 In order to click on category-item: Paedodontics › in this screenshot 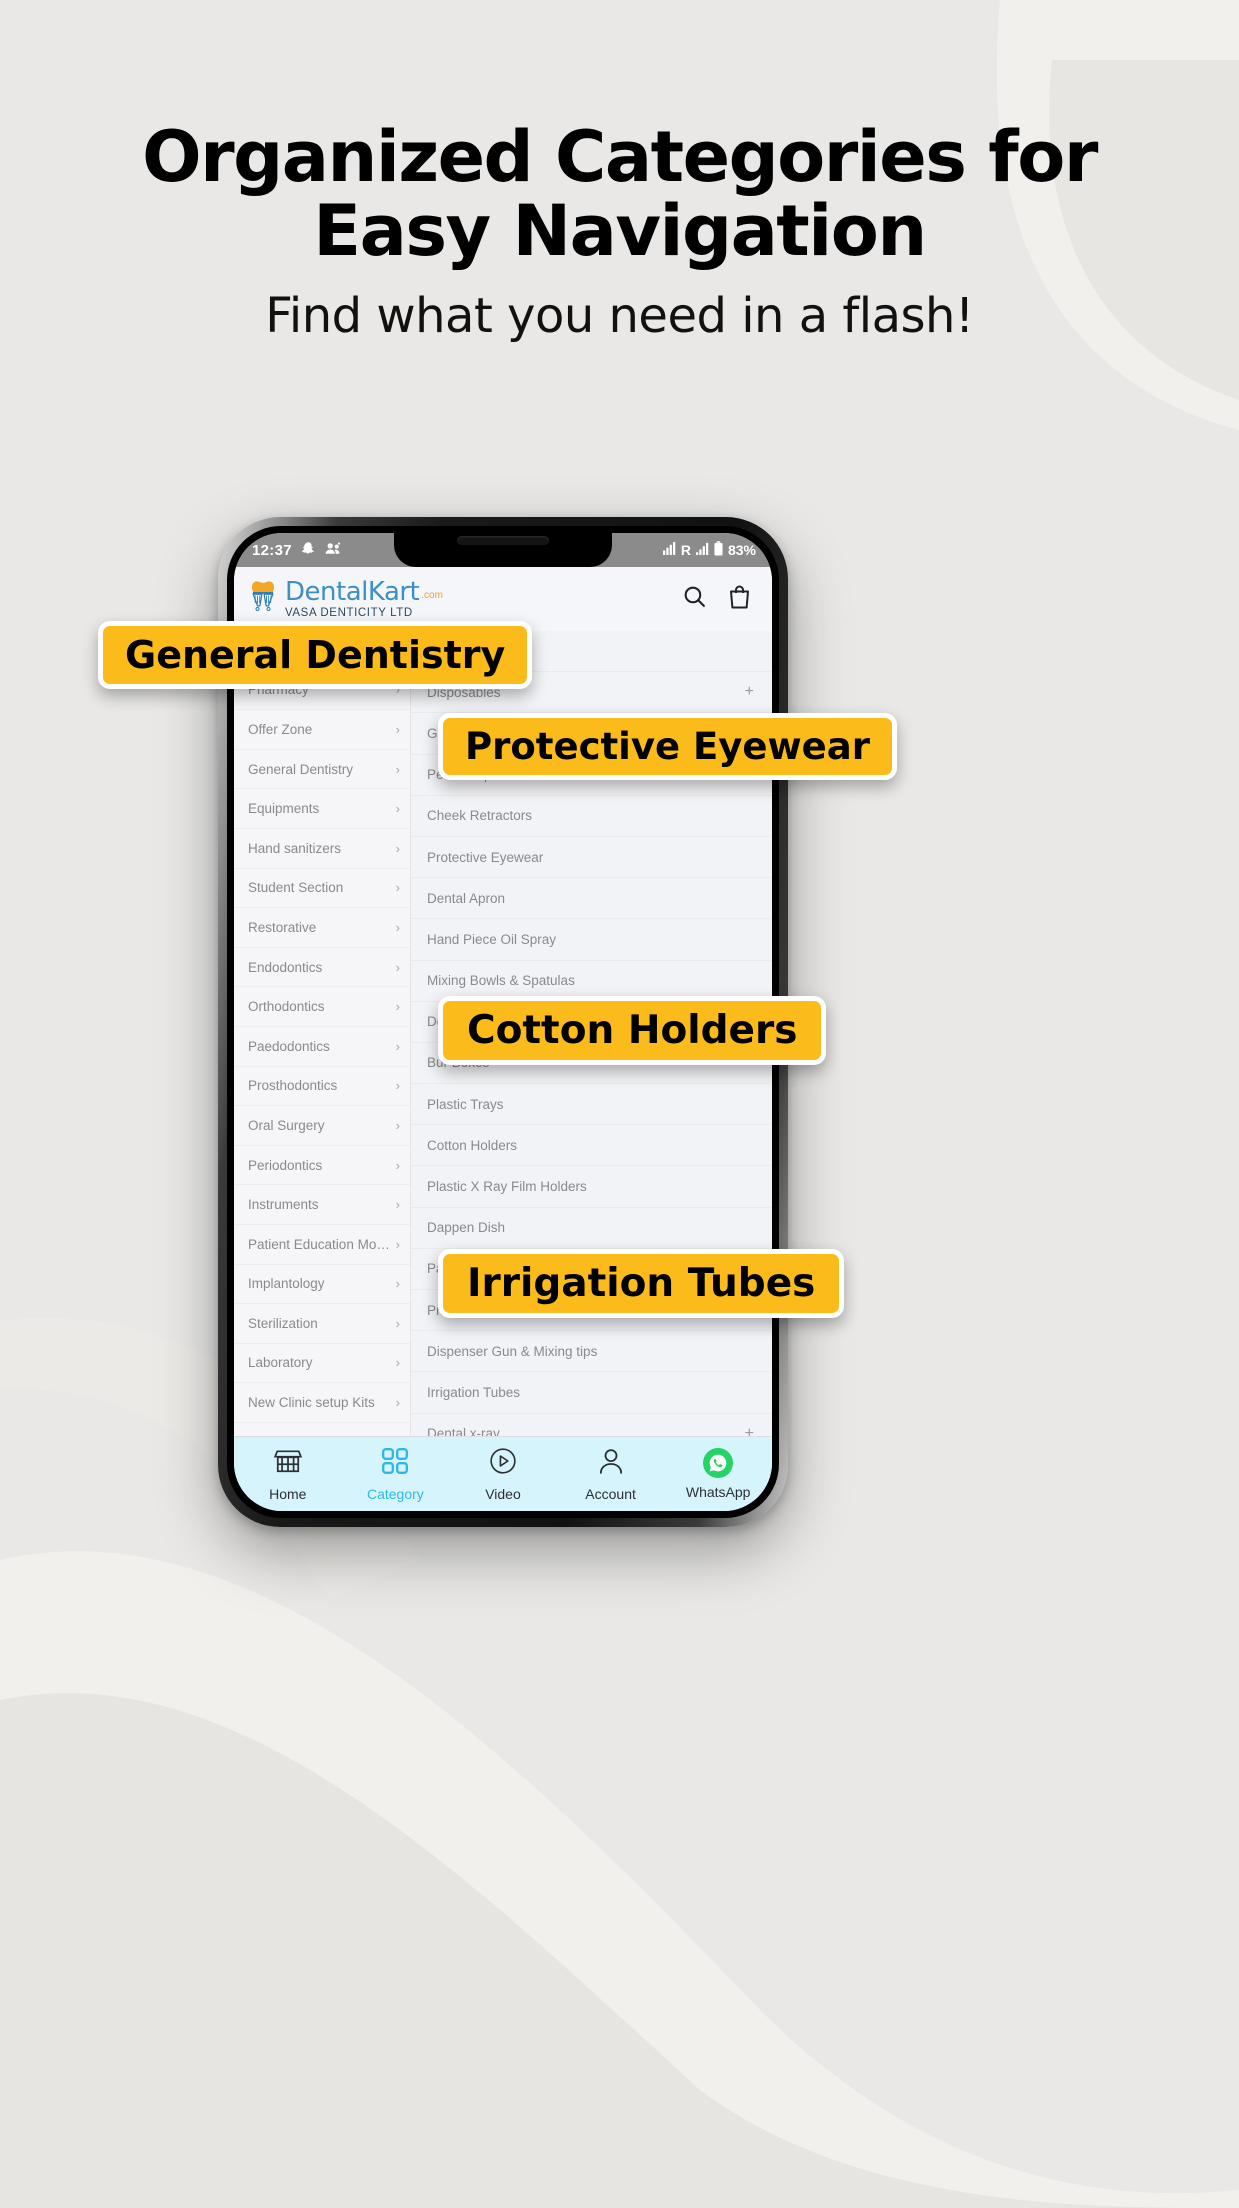, I will do `click(322, 1047)`.